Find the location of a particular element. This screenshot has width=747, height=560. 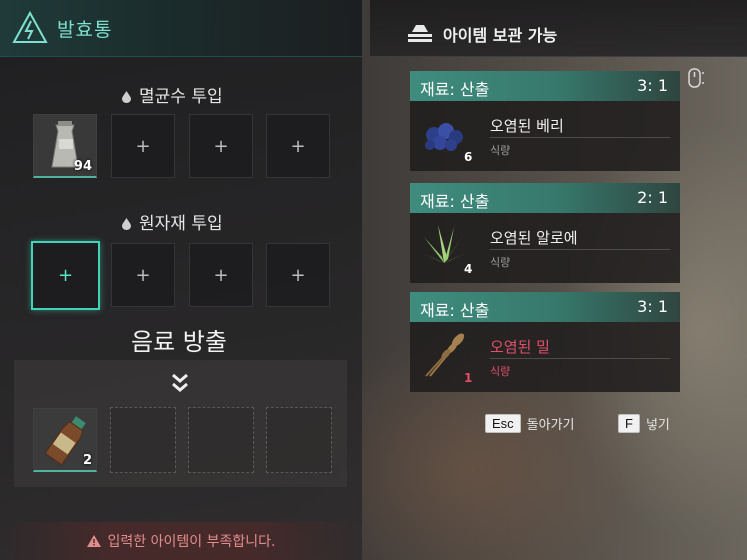

item-name: 오염된 베리 is located at coordinates (527, 126).